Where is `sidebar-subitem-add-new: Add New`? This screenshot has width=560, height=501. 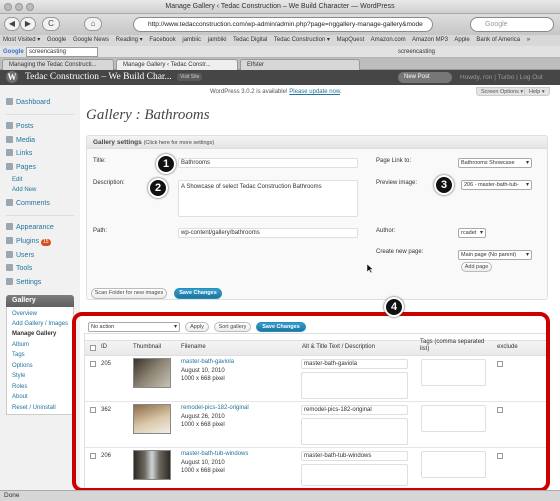 sidebar-subitem-add-new: Add New is located at coordinates (24, 190).